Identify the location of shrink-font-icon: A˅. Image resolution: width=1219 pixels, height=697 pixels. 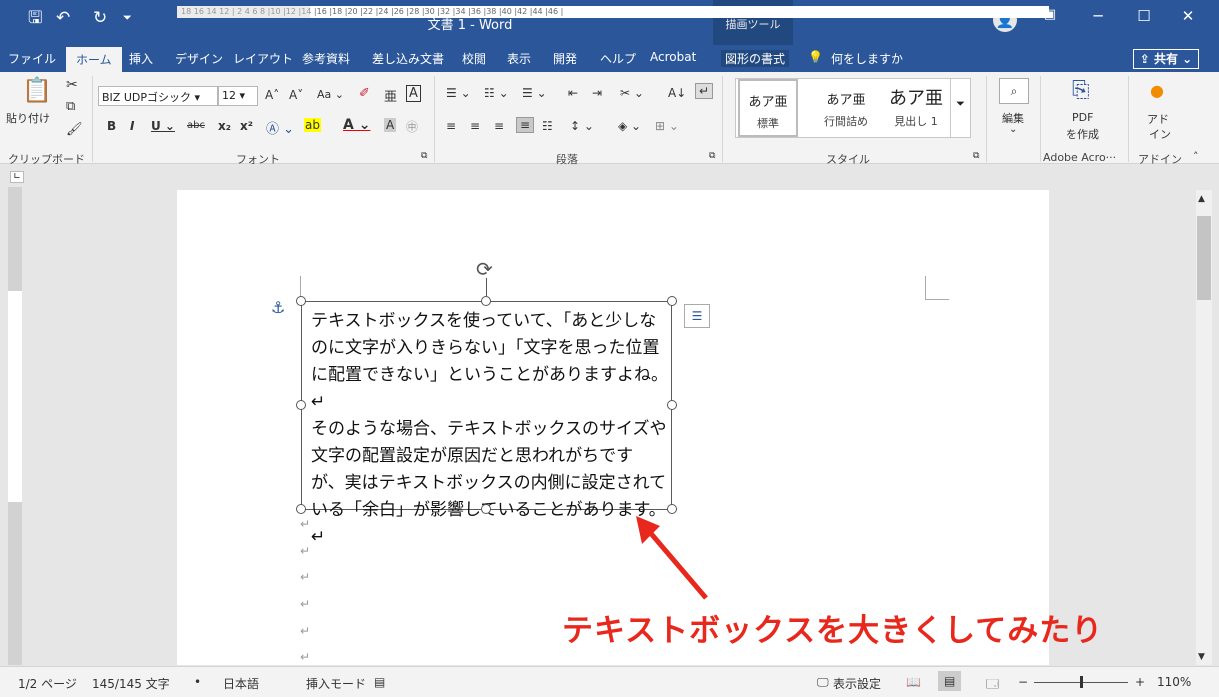
(296, 95).